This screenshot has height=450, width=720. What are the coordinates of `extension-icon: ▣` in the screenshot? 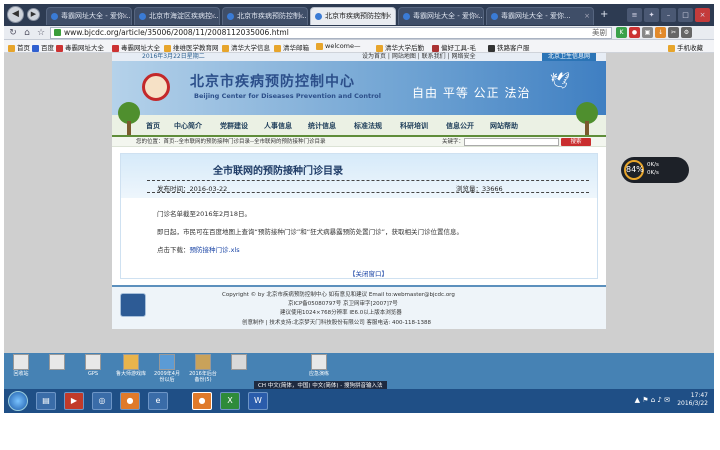 It's located at (647, 32).